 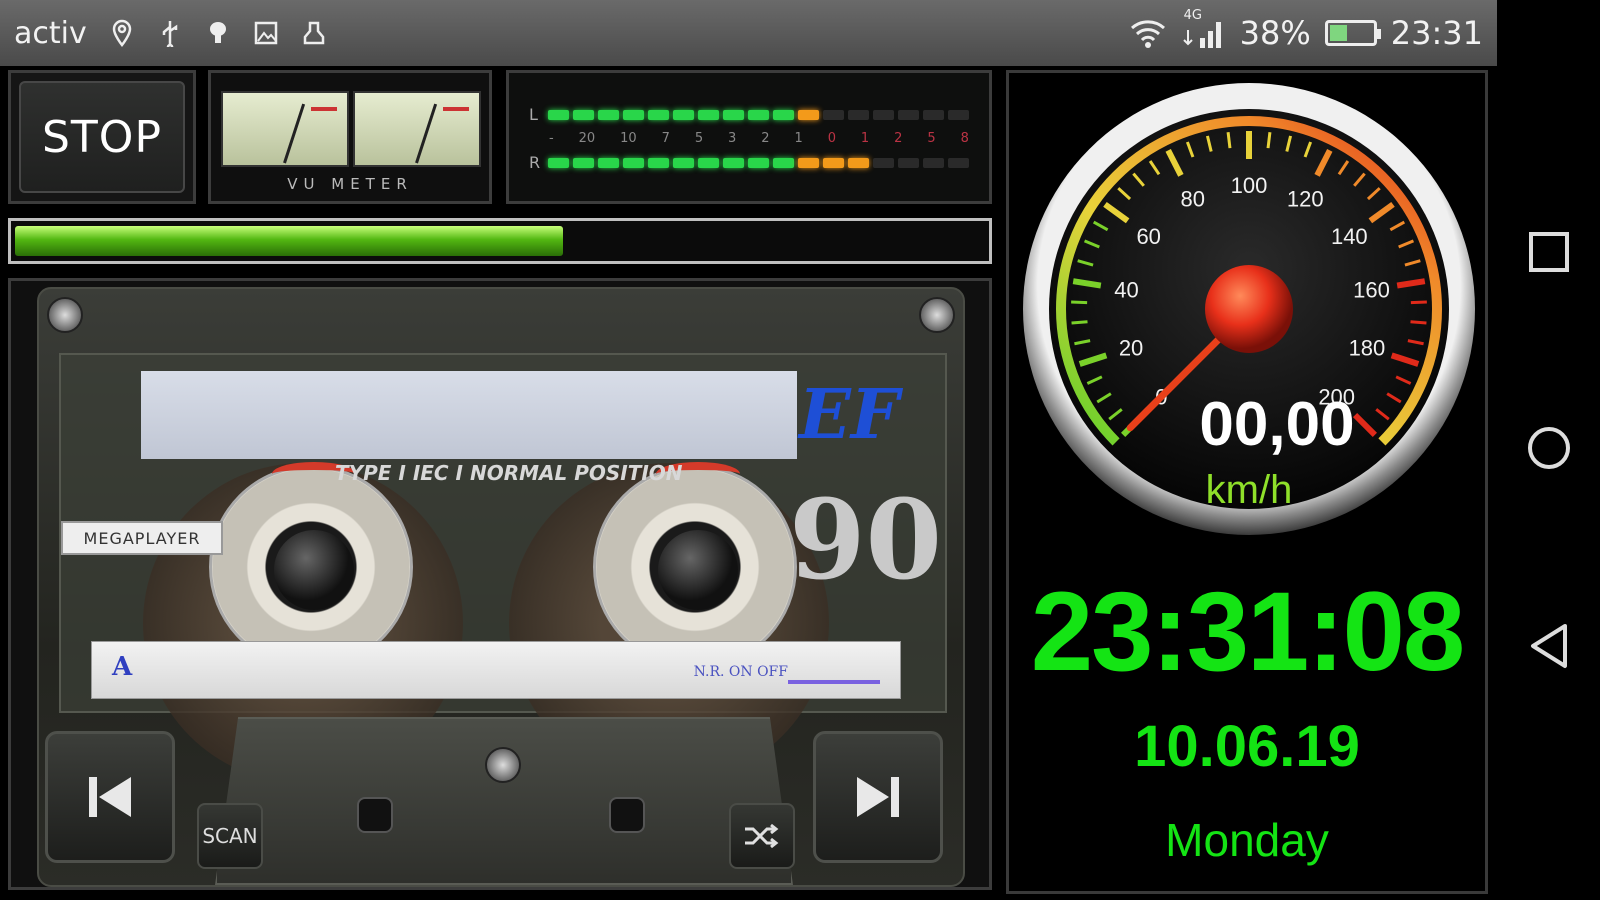 I want to click on scale-tick-label: 2, so click(x=765, y=138).